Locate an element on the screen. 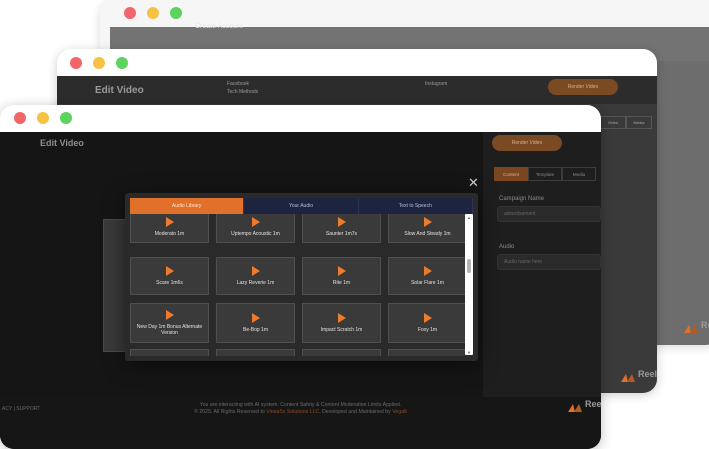 The width and height of the screenshot is (709, 449). tab-audio-library: Audio Library is located at coordinates (187, 206).